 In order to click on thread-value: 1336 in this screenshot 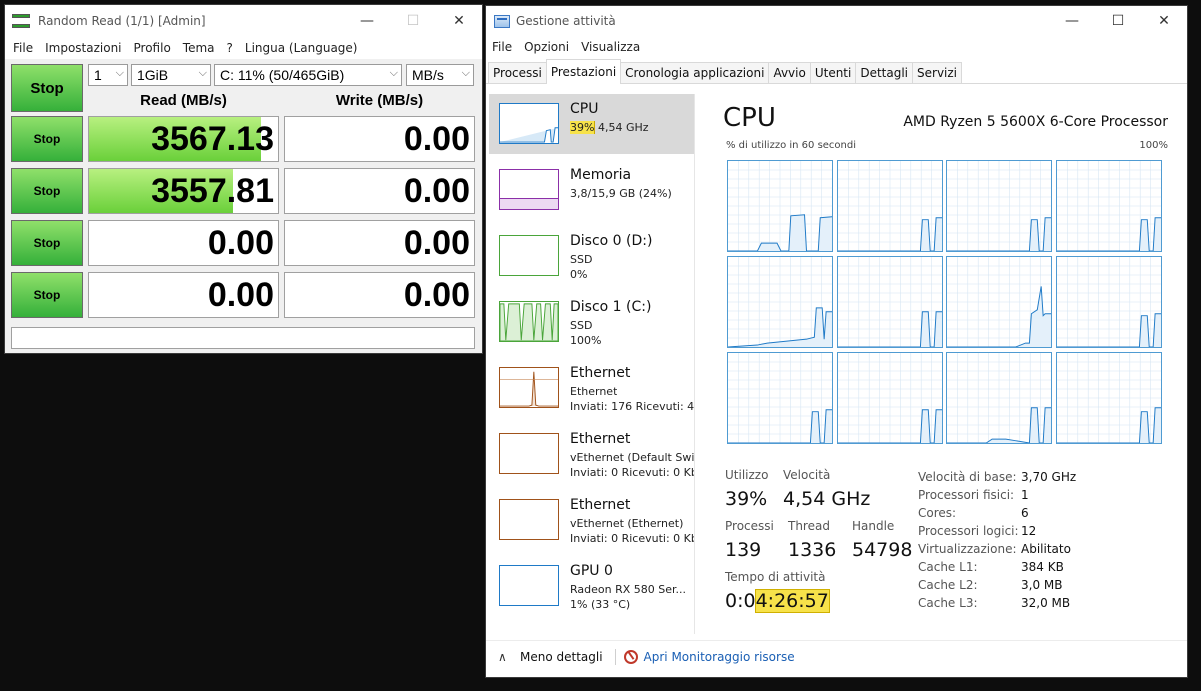, I will do `click(812, 550)`.